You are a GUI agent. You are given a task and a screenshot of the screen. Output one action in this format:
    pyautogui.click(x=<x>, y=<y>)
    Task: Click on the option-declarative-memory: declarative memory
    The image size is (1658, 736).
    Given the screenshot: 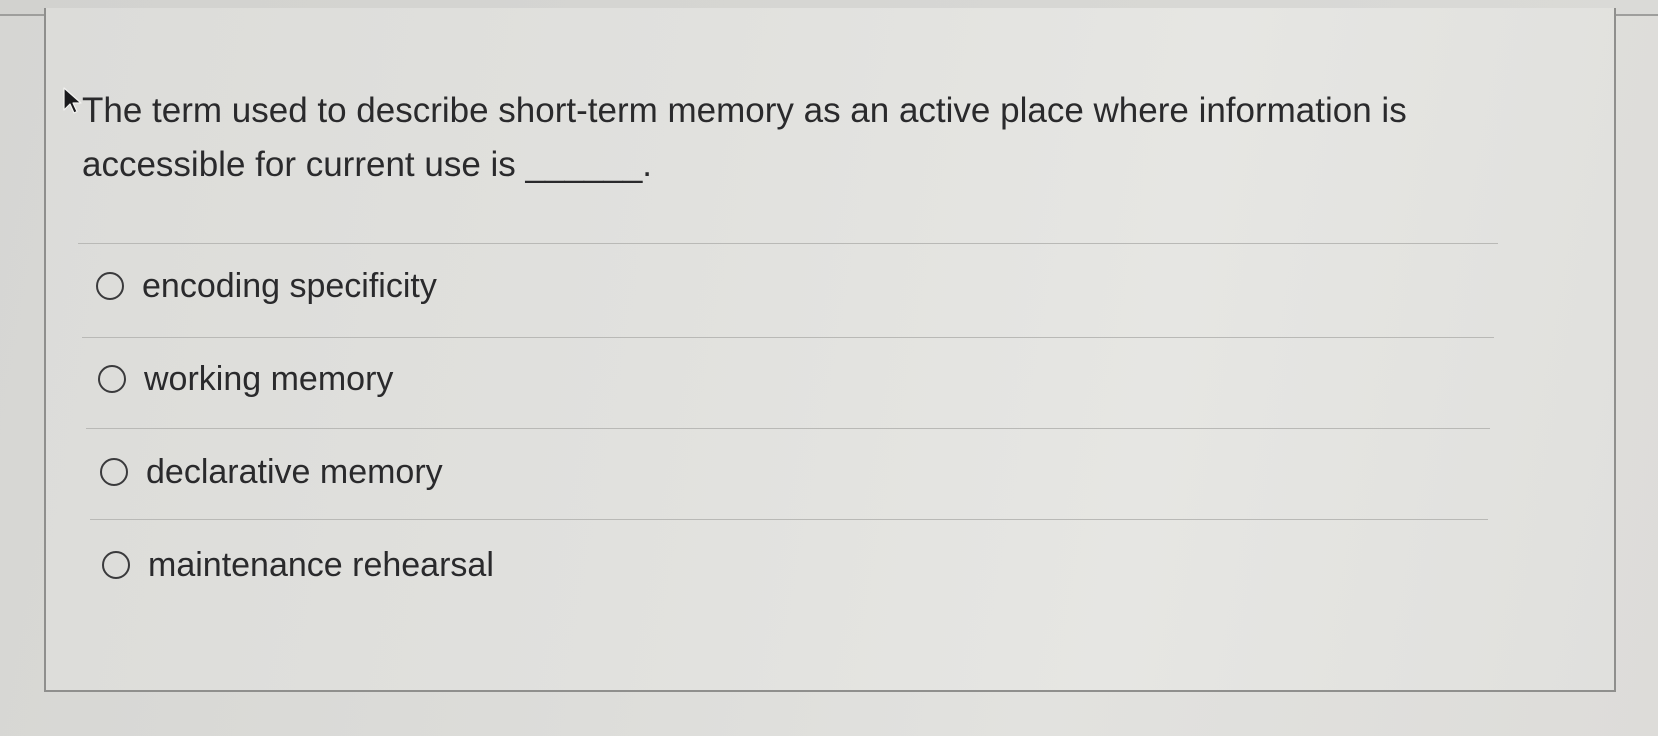 What is the action you would take?
    pyautogui.click(x=271, y=472)
    